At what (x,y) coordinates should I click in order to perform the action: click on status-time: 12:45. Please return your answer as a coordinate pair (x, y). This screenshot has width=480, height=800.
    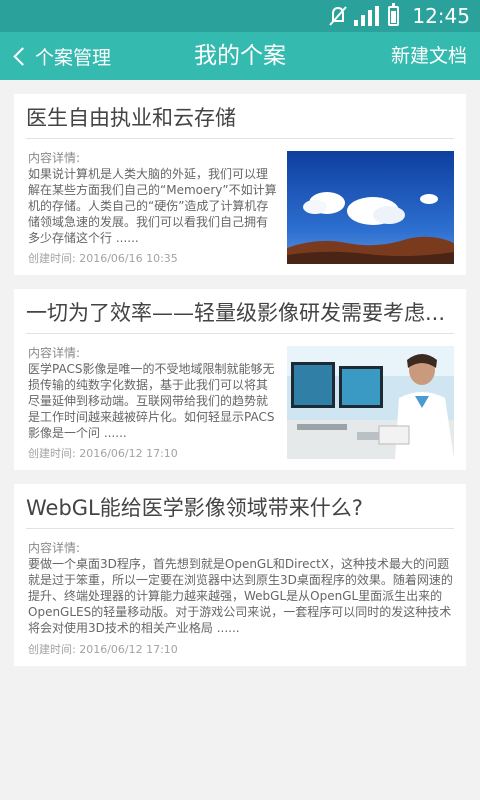
    Looking at the image, I should click on (441, 16).